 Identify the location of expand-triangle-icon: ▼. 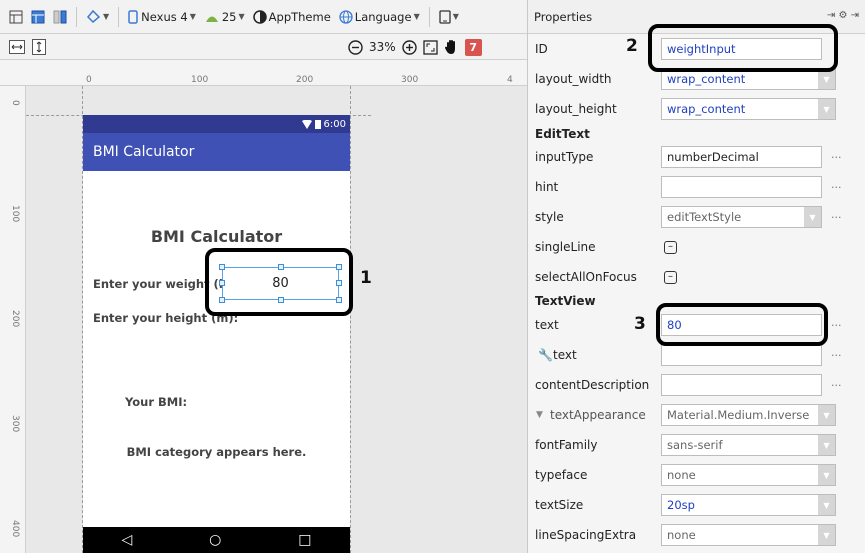
(539, 415).